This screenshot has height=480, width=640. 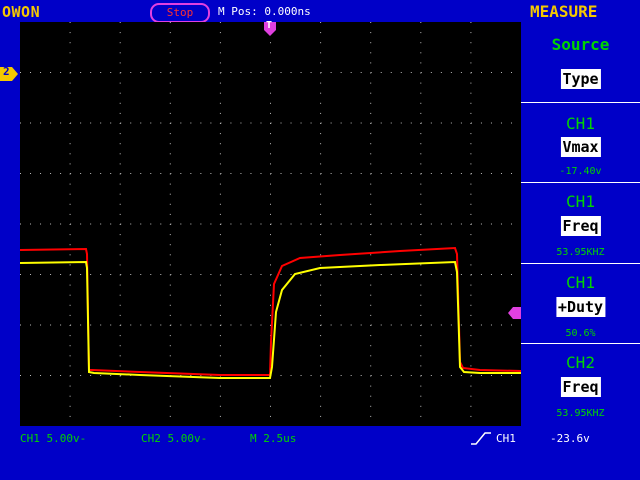 What do you see at coordinates (264, 11) in the screenshot?
I see `horizontal-position-readout: M Pos: 0.000ns` at bounding box center [264, 11].